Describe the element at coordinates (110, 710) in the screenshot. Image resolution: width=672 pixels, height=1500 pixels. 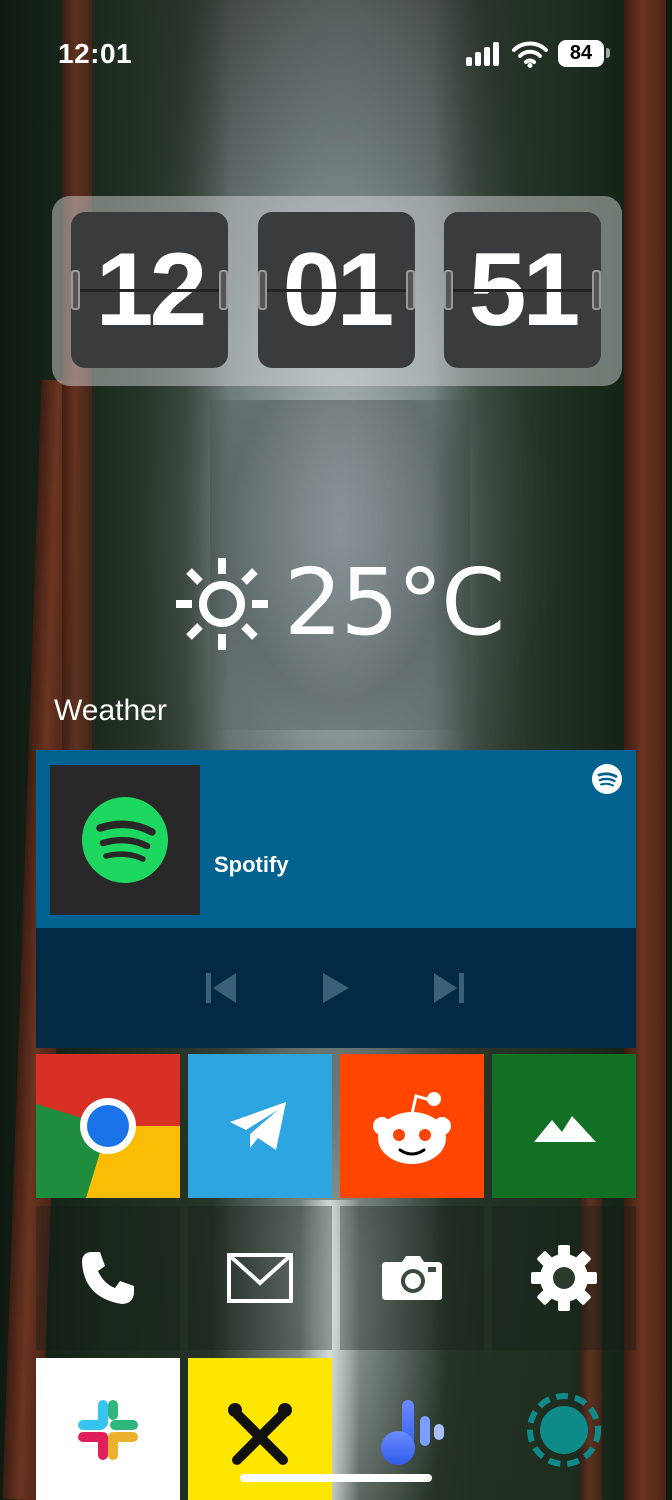
I see `weather-label: Weather` at that location.